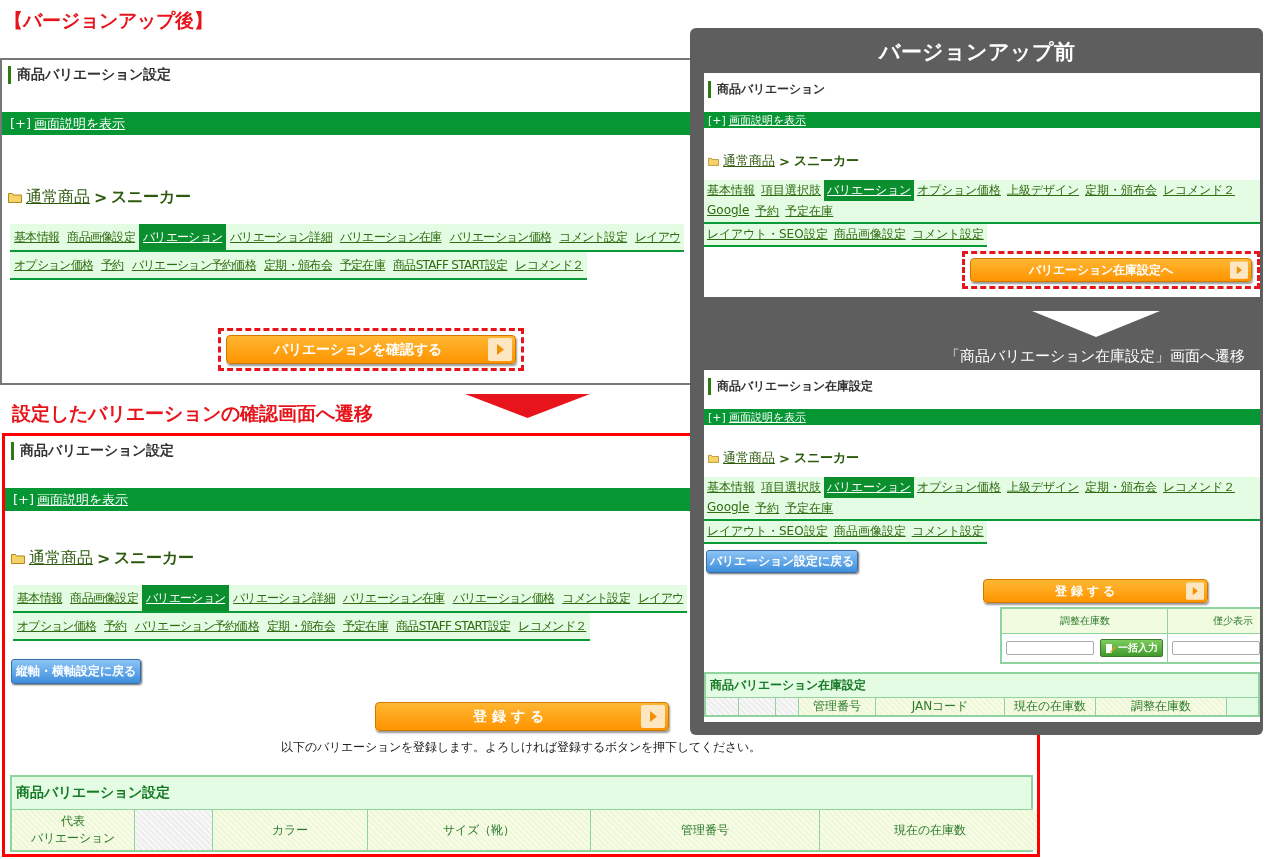 The image size is (1271, 859). I want to click on column-header: バリエーション, so click(73, 838).